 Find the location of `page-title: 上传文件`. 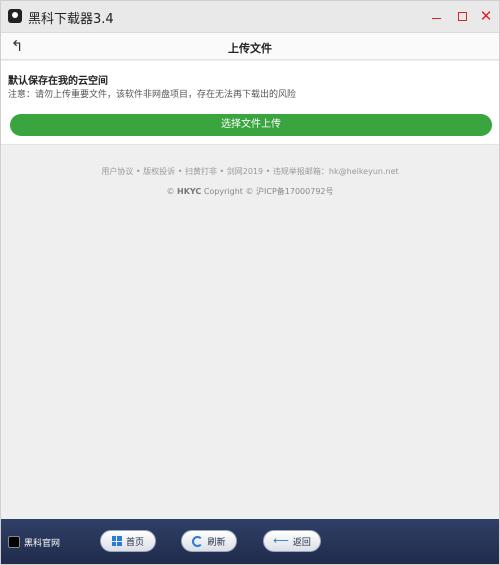

page-title: 上传文件 is located at coordinates (250, 48).